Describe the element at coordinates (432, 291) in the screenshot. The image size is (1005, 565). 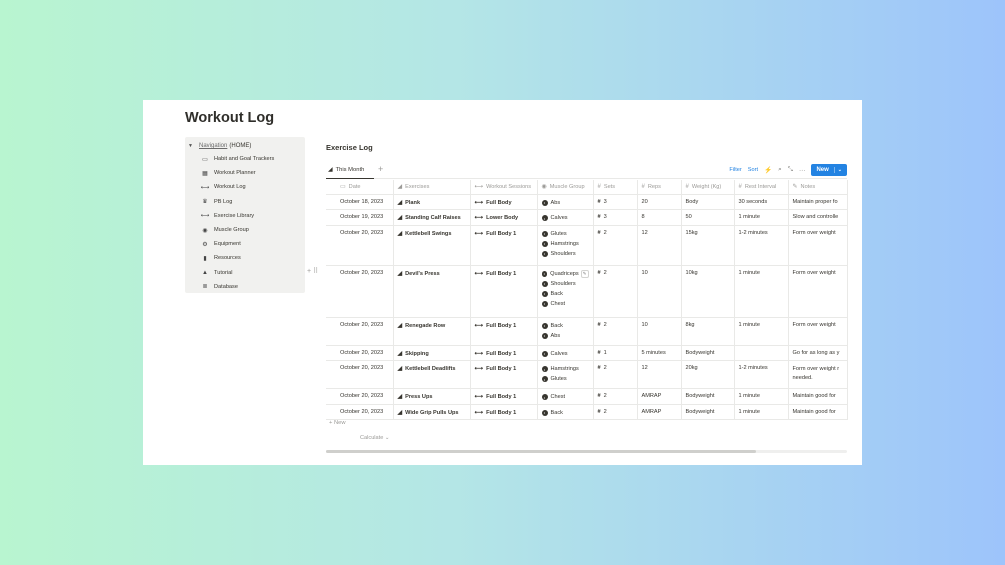
I see `exercise-cell: ◢ Devil's Press` at that location.